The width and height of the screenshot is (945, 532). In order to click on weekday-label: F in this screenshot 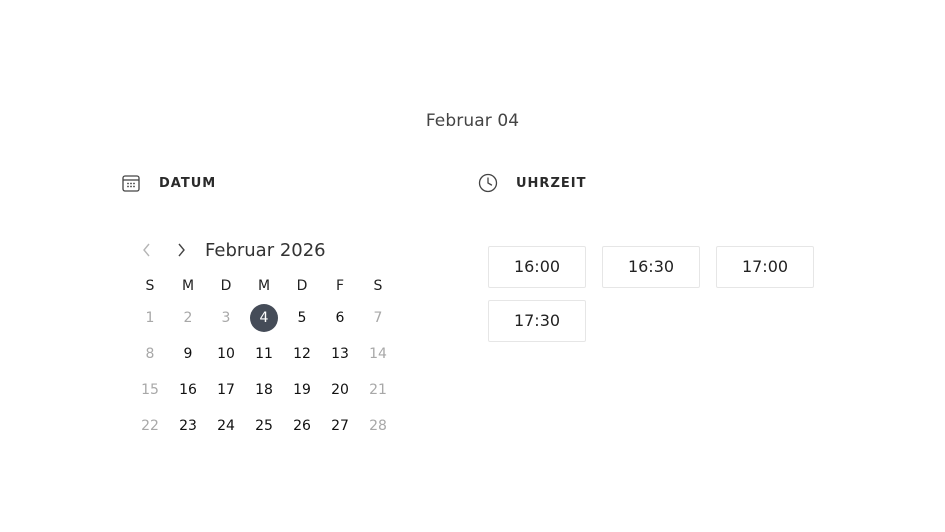, I will do `click(340, 286)`.